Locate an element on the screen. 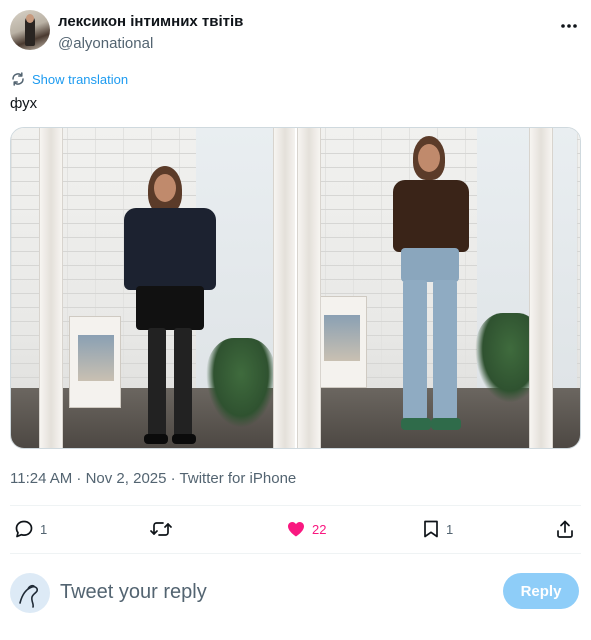 This screenshot has height=640, width=591. tweet-actions: 1 22 1 is located at coordinates (295, 529).